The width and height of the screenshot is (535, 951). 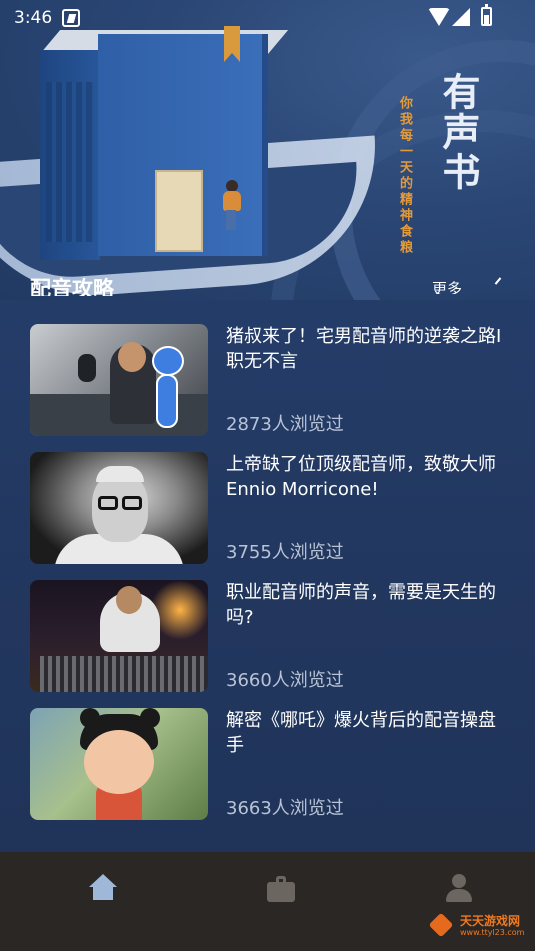 I want to click on watermark-logo-icon, so click(x=441, y=925).